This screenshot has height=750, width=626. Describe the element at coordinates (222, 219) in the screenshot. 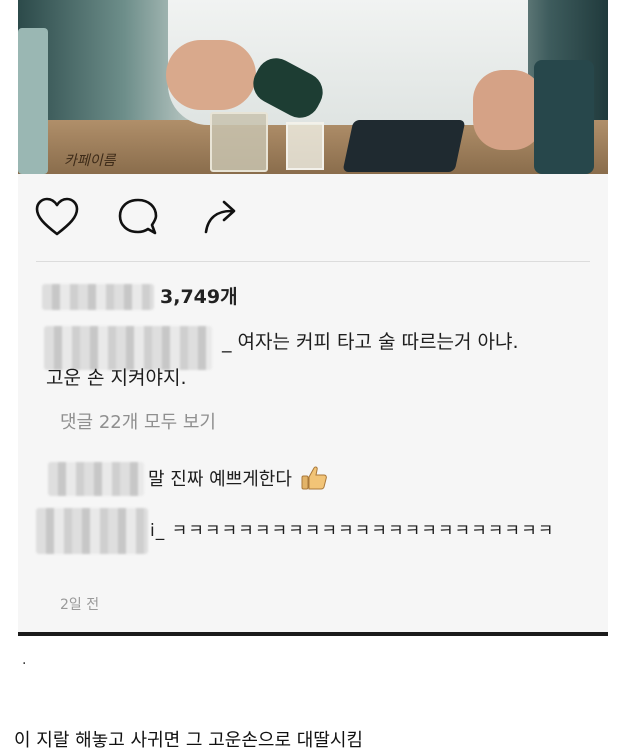

I see `share-arrow-icon` at that location.